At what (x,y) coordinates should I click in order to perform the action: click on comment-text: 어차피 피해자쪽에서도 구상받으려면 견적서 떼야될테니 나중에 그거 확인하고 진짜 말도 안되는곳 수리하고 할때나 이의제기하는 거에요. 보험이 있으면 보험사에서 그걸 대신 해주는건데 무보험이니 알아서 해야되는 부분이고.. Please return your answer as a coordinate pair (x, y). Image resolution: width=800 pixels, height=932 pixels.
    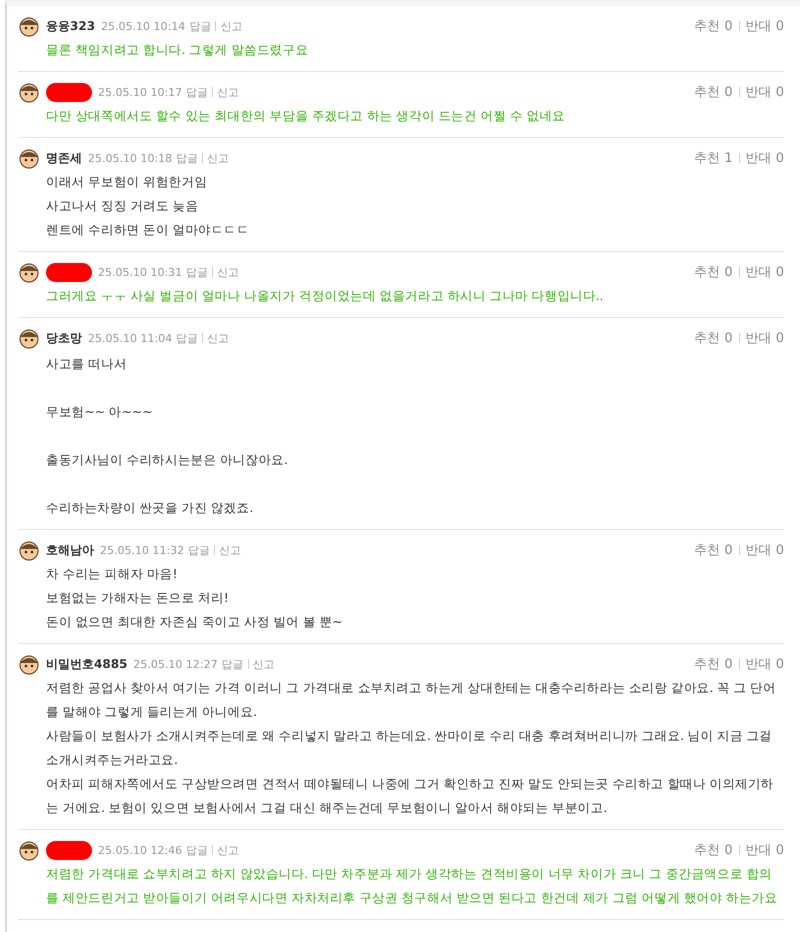
    Looking at the image, I should click on (410, 796).